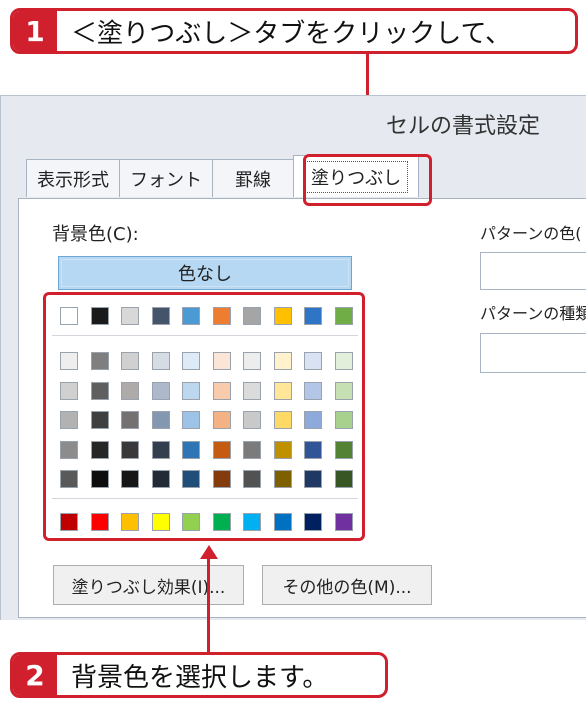 This screenshot has width=586, height=713. I want to click on tab-border: 罫線, so click(253, 178).